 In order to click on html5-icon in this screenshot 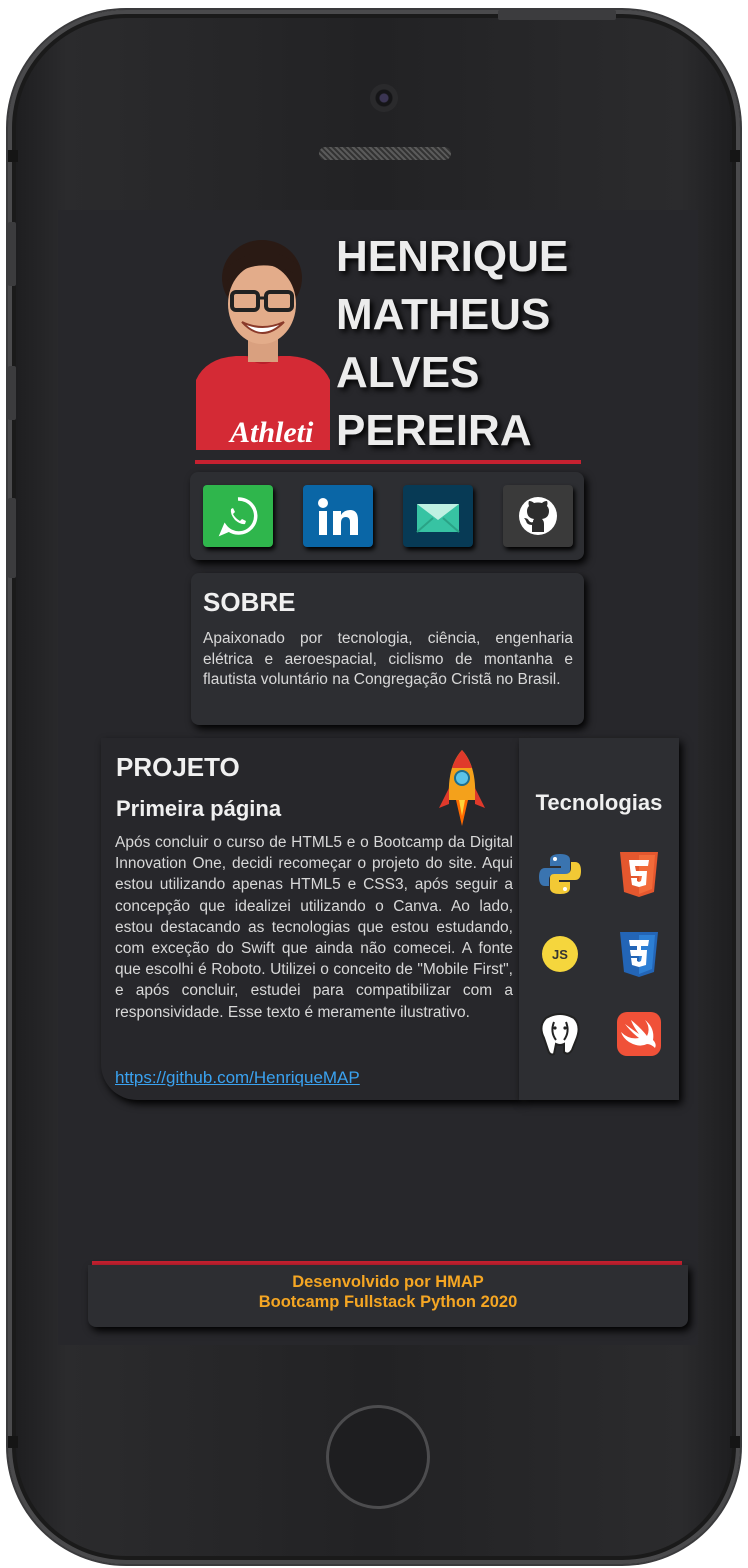, I will do `click(639, 874)`.